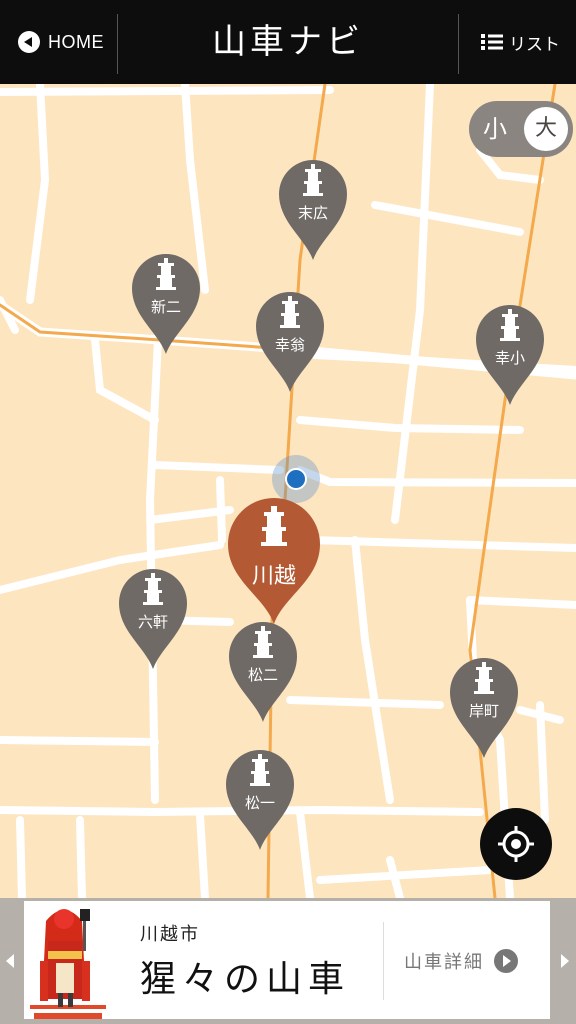 Image resolution: width=576 pixels, height=1024 pixels. I want to click on crosshair-icon, so click(516, 844).